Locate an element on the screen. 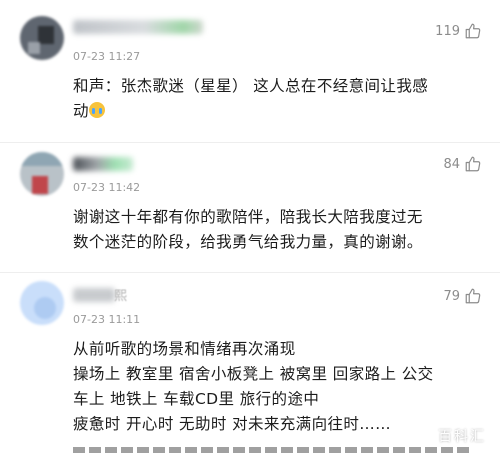 This screenshot has width=500, height=453. watermark: 百科汇 is located at coordinates (462, 436).